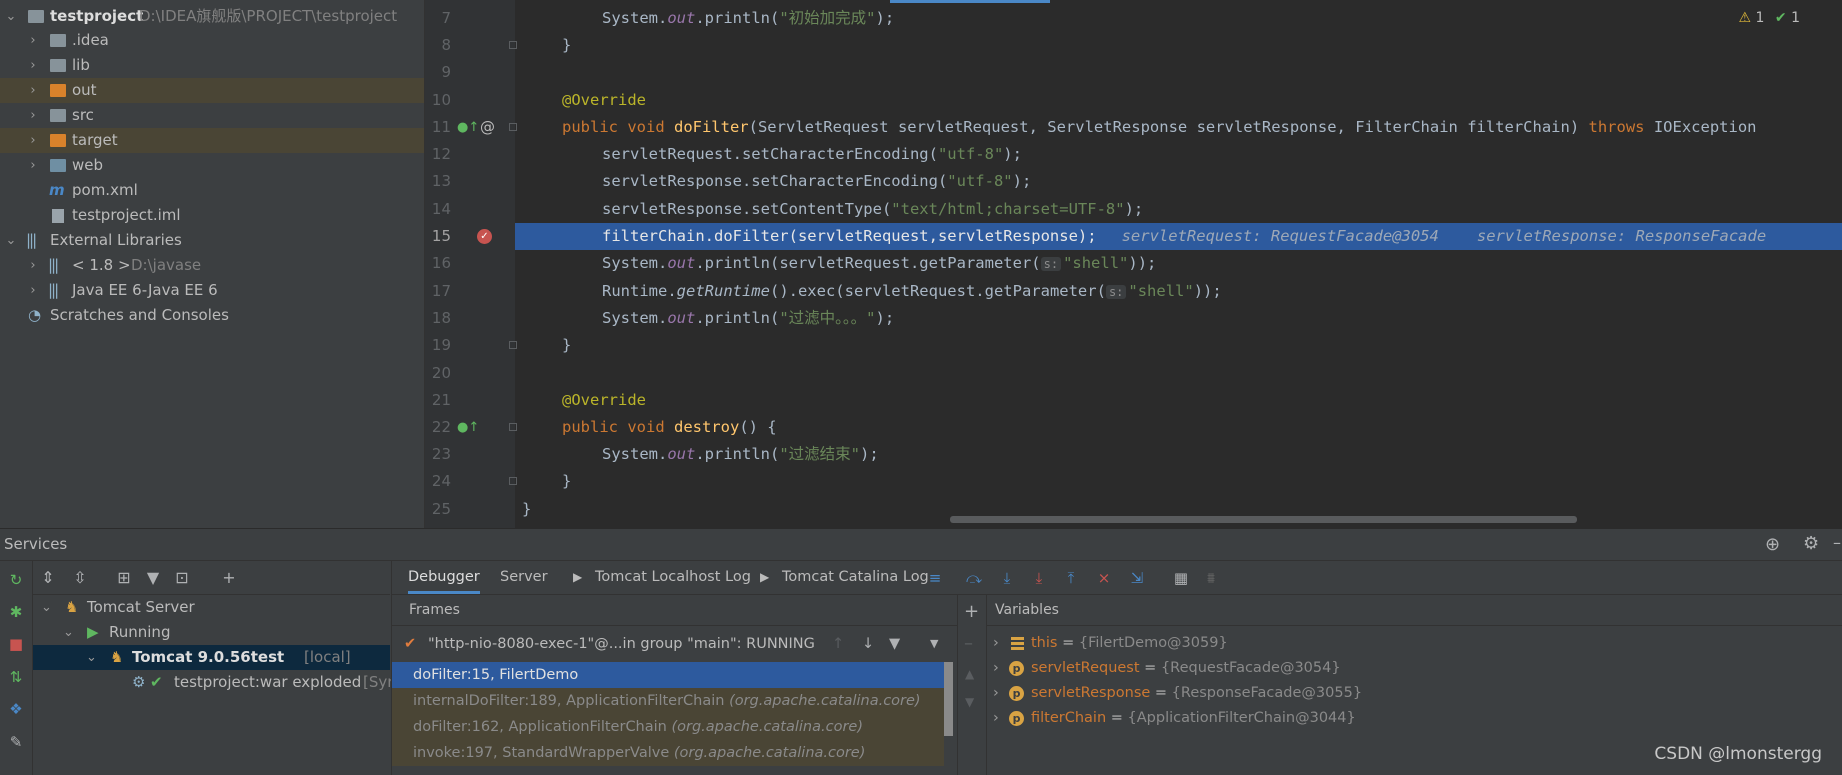 The width and height of the screenshot is (1842, 775). I want to click on step-over-icon: ⤼, so click(974, 578).